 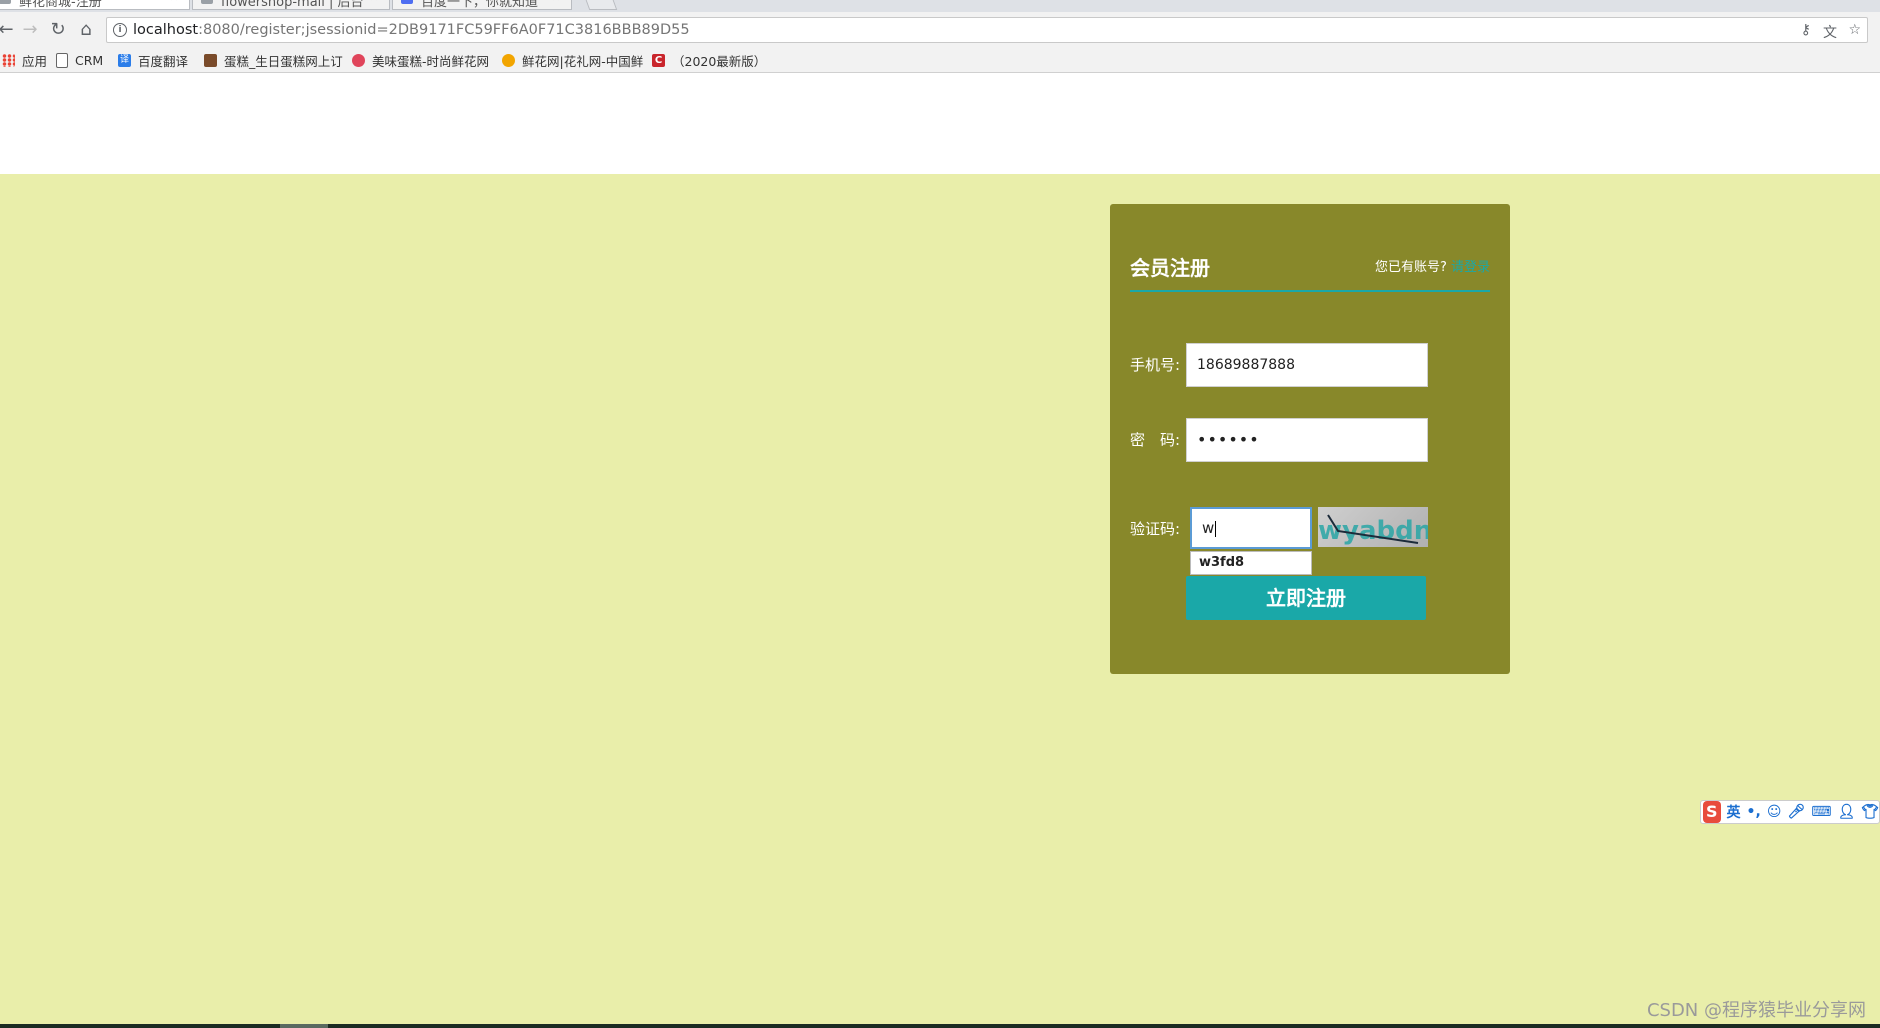 What do you see at coordinates (210, 60) in the screenshot?
I see `cake-icon` at bounding box center [210, 60].